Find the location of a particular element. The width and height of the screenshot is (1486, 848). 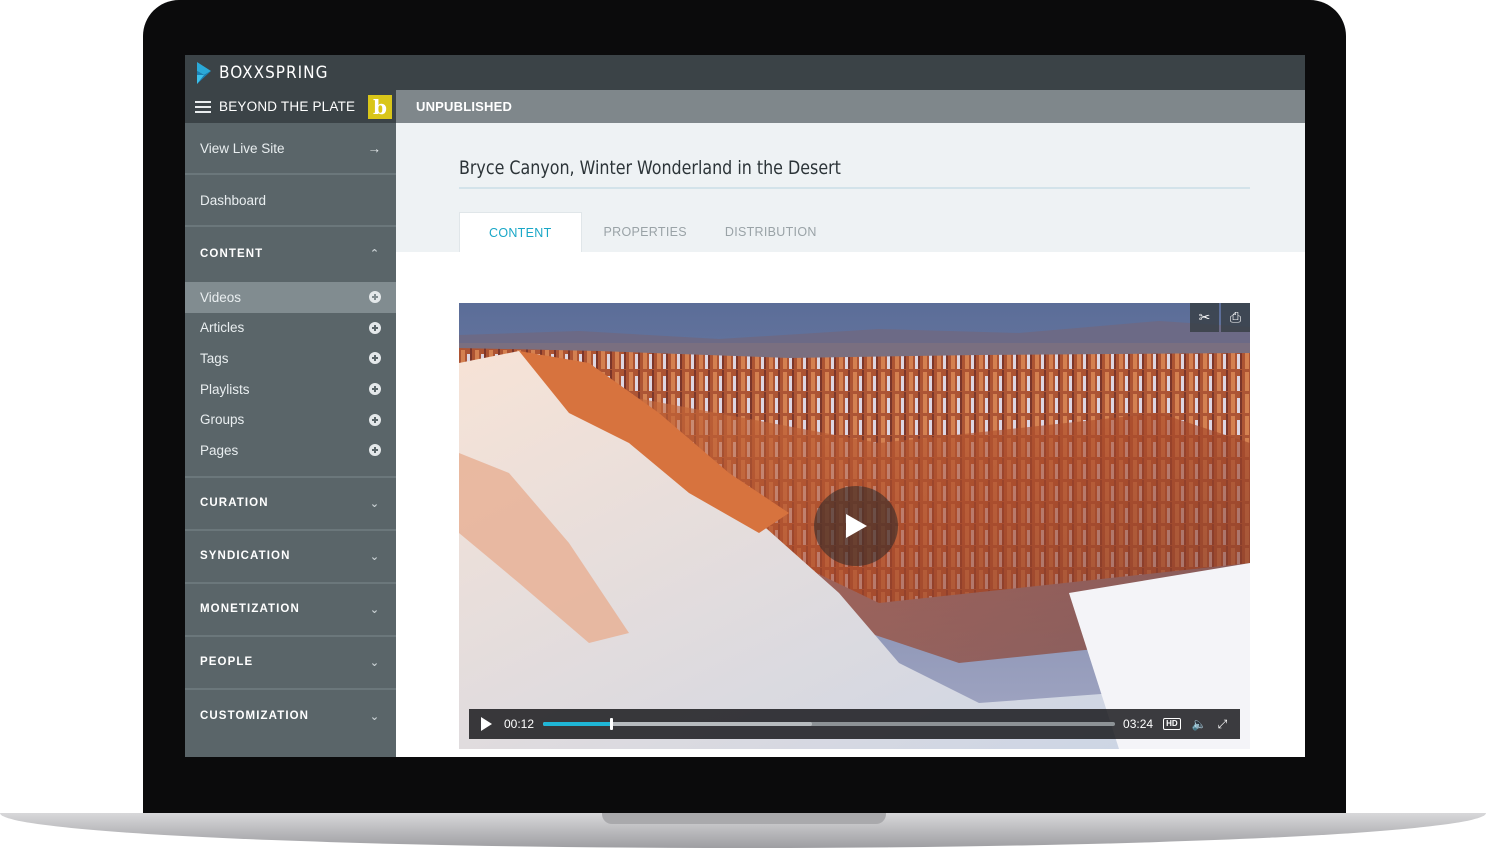

thumbnail-capture-icon: ⎙ is located at coordinates (1235, 317).